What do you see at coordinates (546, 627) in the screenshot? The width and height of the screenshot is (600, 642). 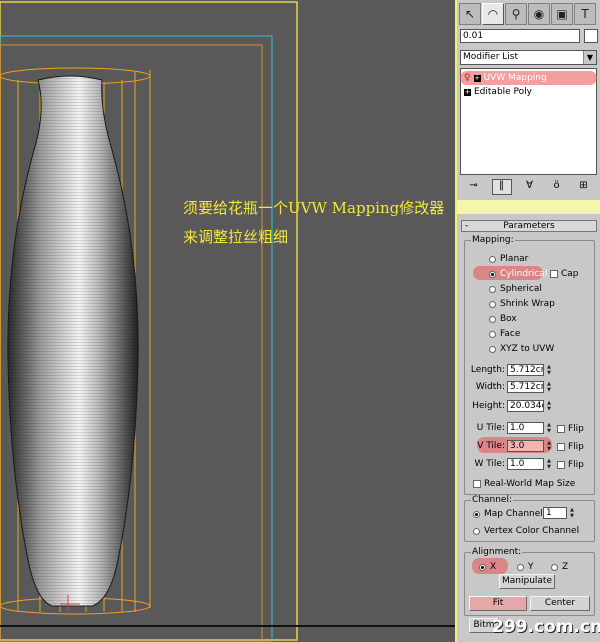 I see `watermark: 299.com.cn` at bounding box center [546, 627].